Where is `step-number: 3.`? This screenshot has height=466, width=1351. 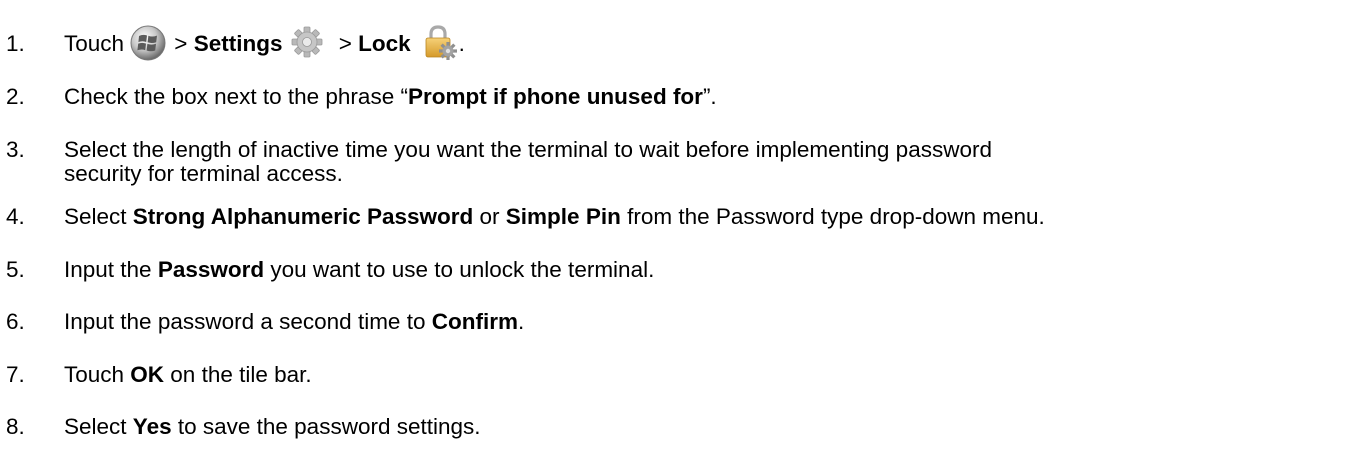
step-number: 3. is located at coordinates (15, 149).